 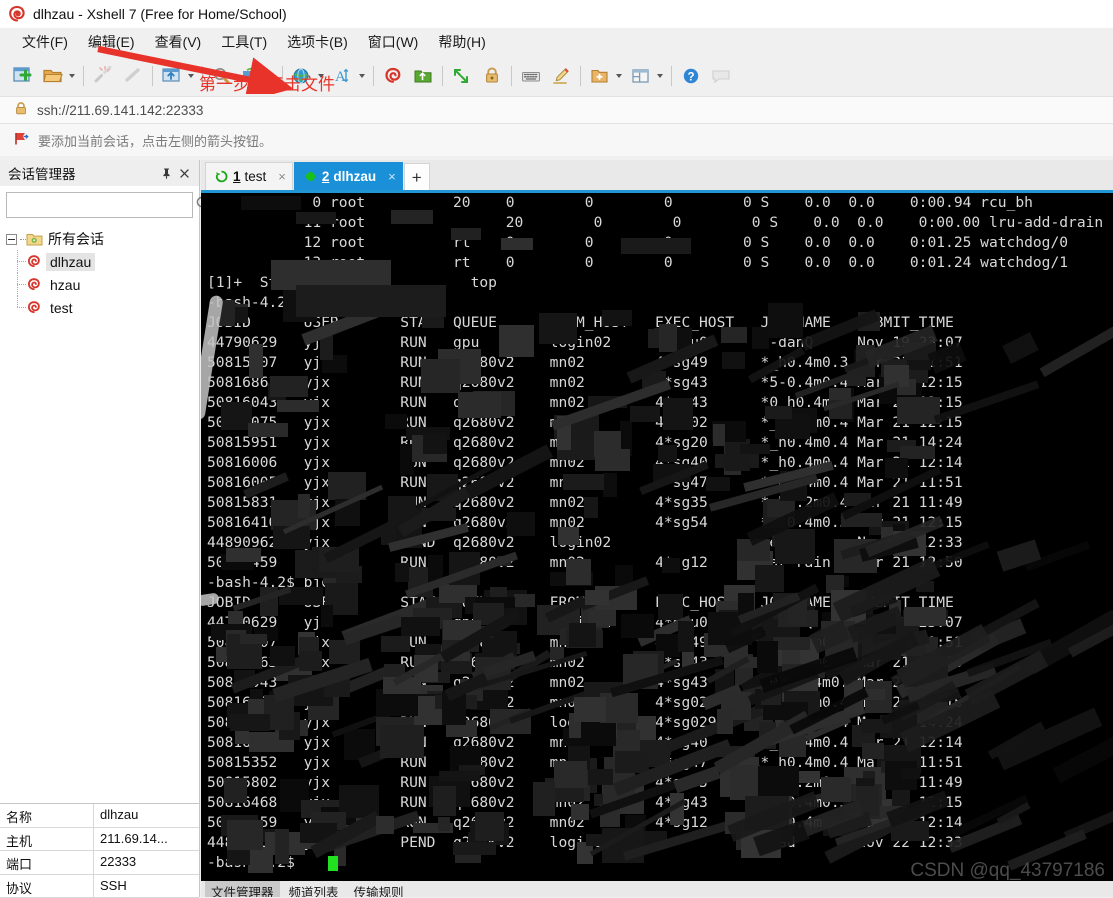 I want to click on property-key: 主机, so click(x=47, y=839).